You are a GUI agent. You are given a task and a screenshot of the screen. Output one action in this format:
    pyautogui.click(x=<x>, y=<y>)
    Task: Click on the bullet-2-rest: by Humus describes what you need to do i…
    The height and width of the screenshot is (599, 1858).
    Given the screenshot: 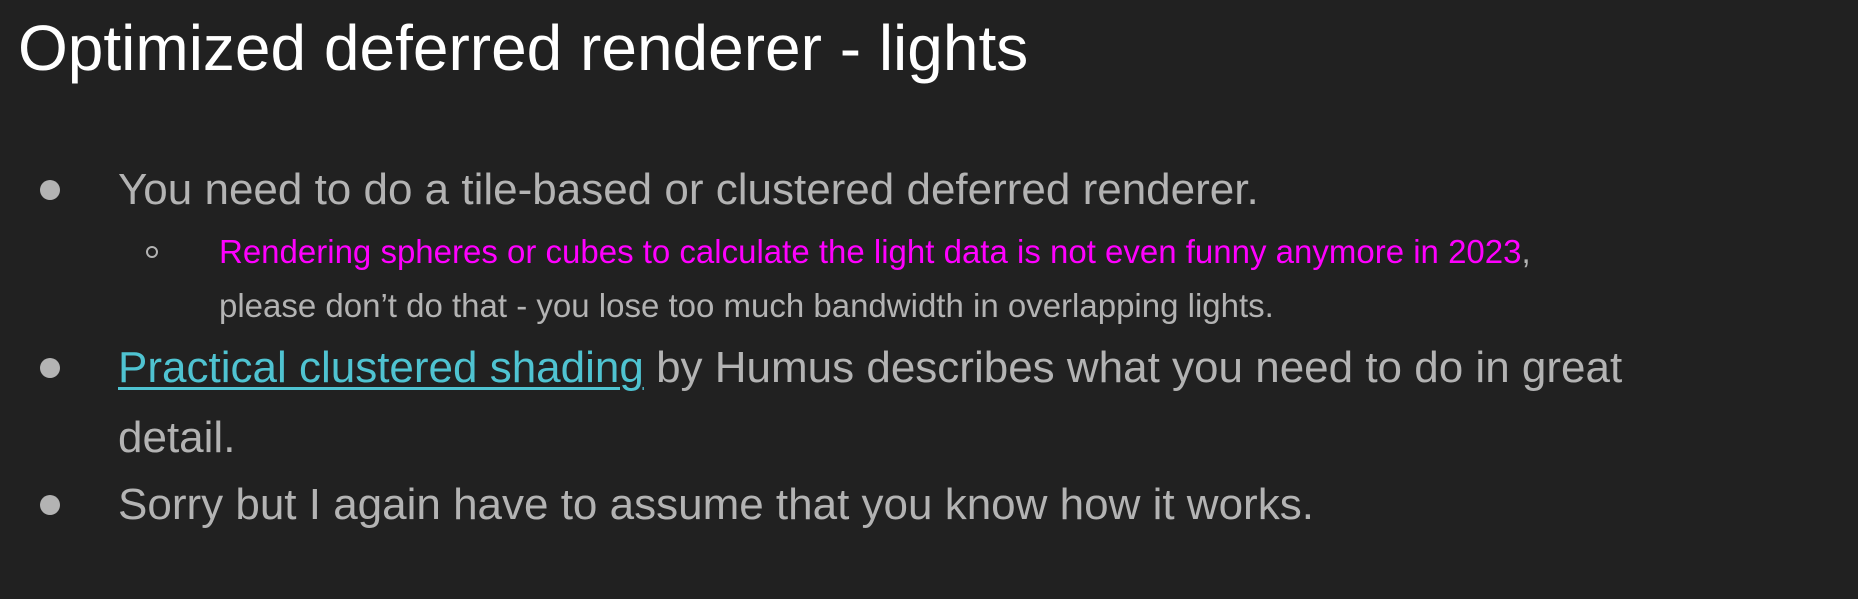 What is the action you would take?
    pyautogui.click(x=1133, y=367)
    